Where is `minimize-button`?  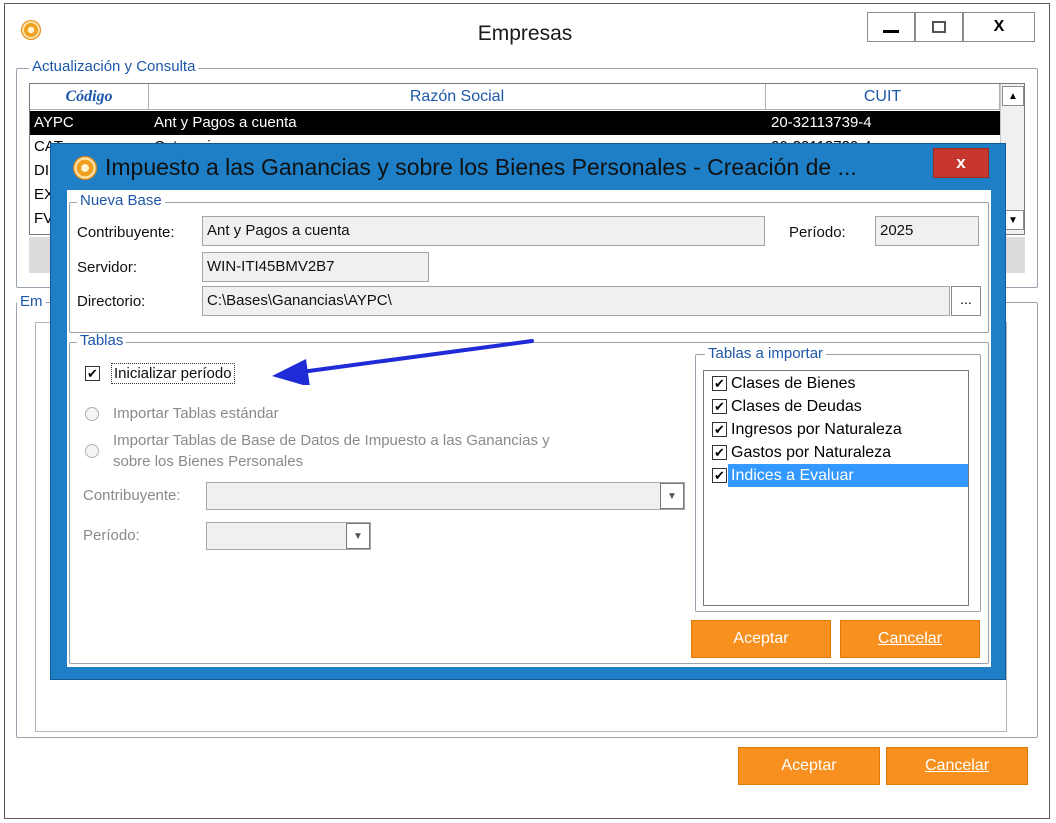 minimize-button is located at coordinates (891, 27).